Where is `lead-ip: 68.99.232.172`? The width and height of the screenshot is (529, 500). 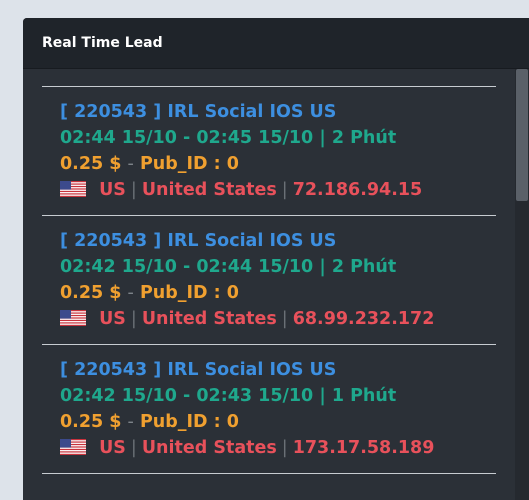
lead-ip: 68.99.232.172 is located at coordinates (363, 319).